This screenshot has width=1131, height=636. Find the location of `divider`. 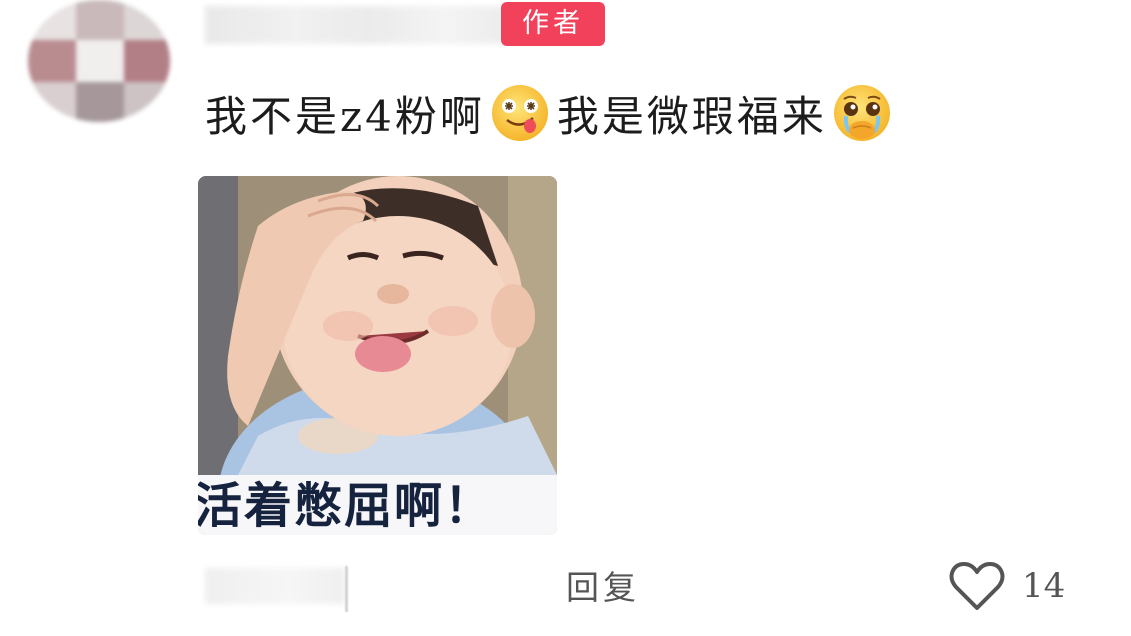

divider is located at coordinates (346, 589).